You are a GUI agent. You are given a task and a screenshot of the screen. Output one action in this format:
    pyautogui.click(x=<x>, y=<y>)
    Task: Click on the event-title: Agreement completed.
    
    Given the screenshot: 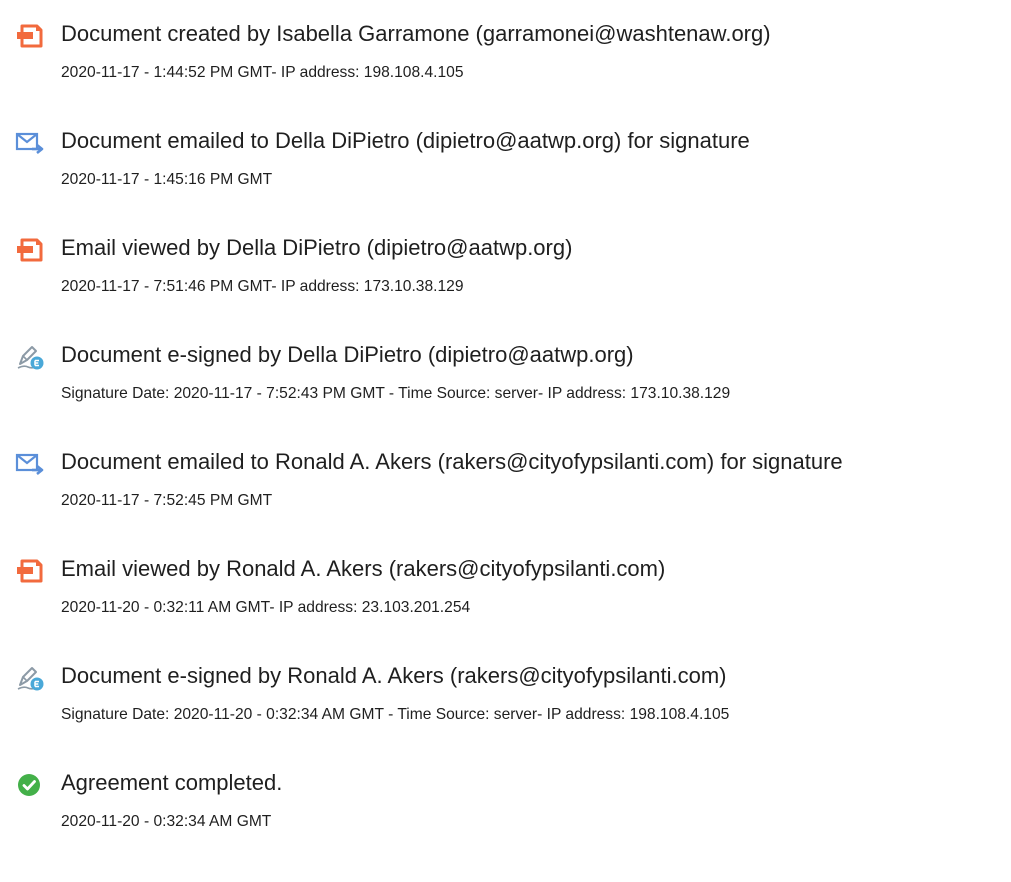 What is the action you would take?
    pyautogui.click(x=172, y=782)
    